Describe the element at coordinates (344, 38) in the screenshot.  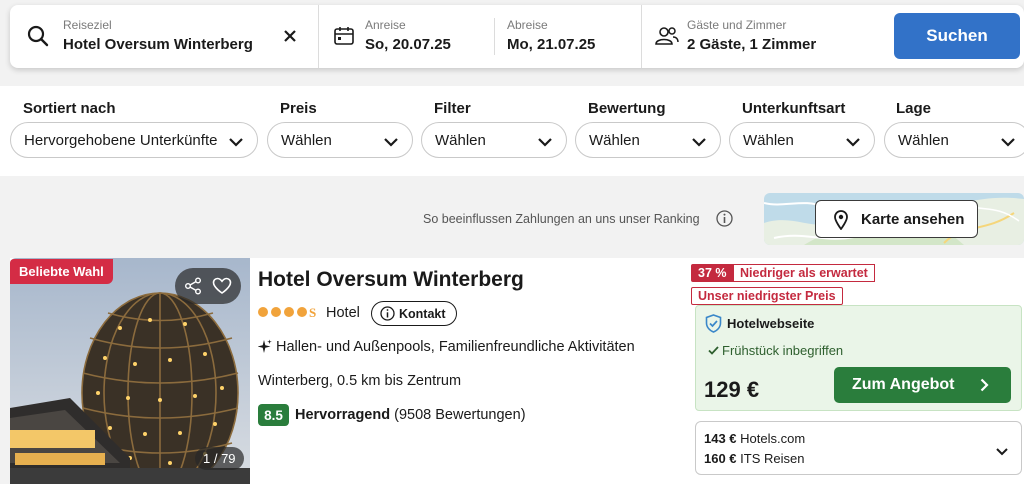
I see `calendar-icon` at that location.